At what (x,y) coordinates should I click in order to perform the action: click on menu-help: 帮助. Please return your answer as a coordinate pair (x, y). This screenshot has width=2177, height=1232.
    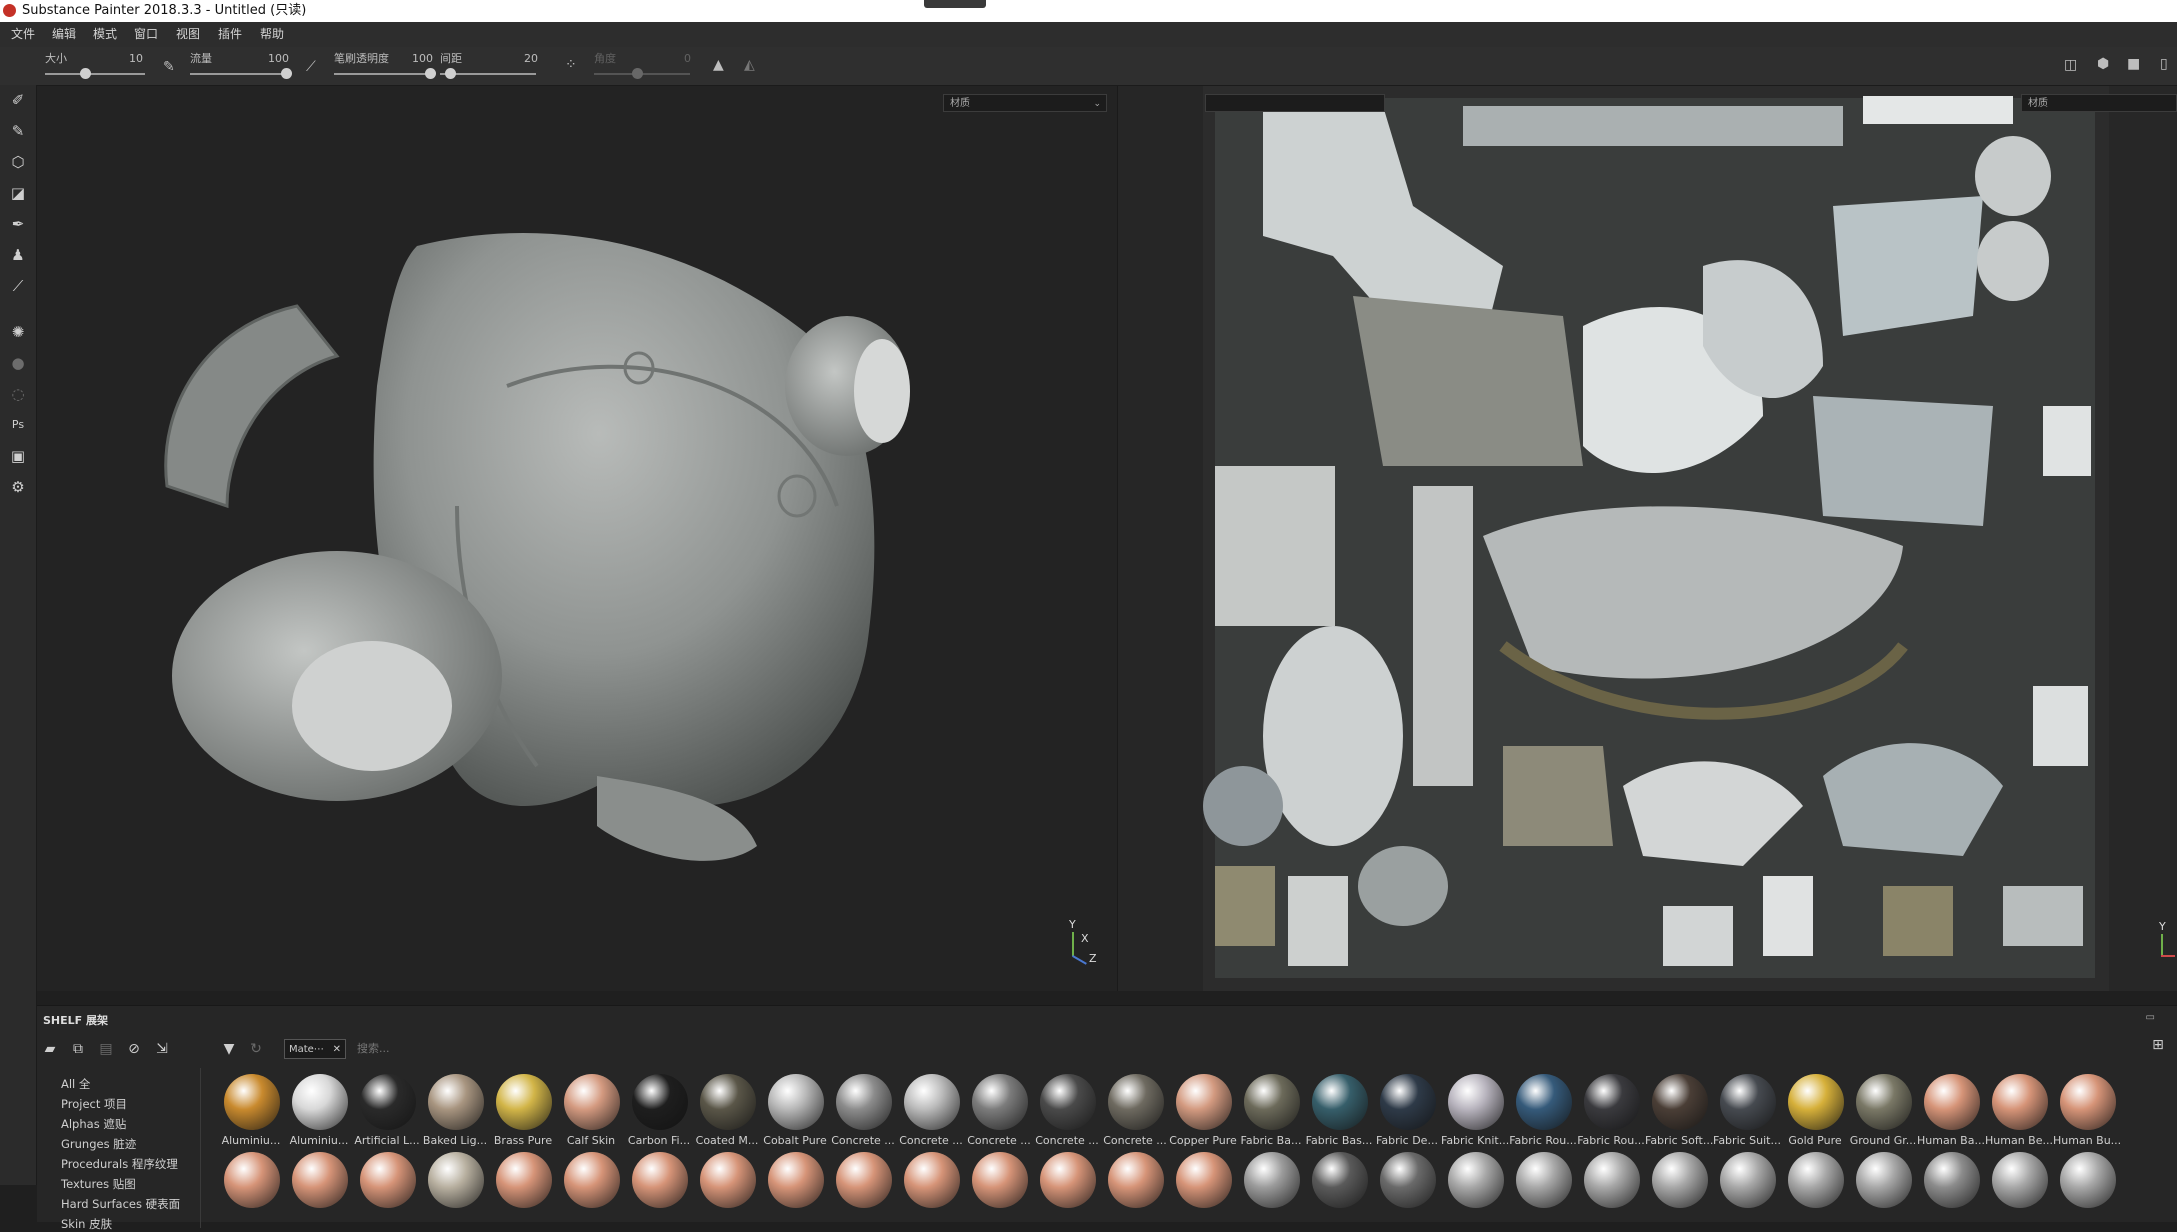
    Looking at the image, I should click on (272, 34).